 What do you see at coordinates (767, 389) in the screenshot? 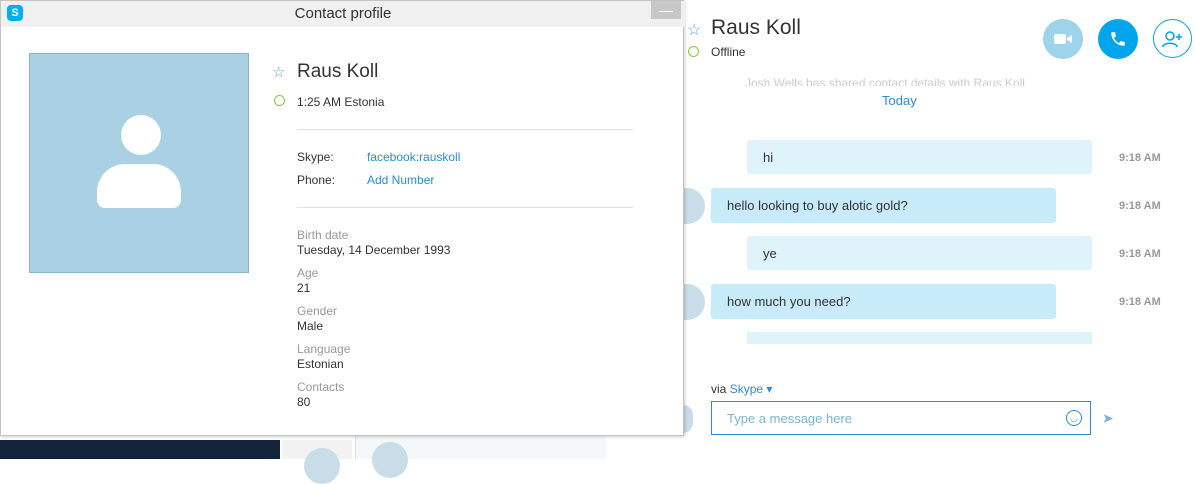
I see `chevron-down-icon: ▾` at bounding box center [767, 389].